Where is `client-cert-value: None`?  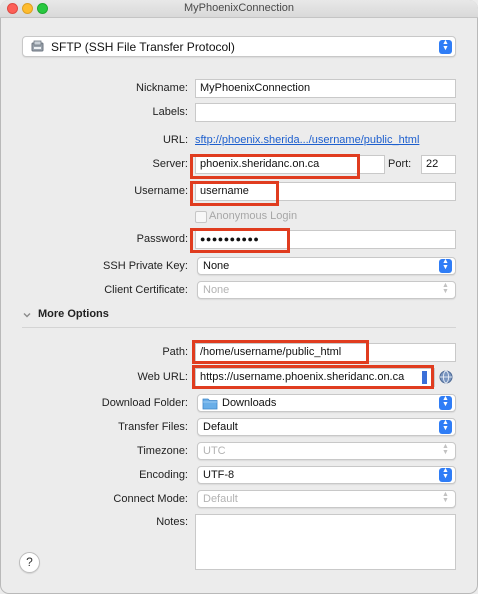 client-cert-value: None is located at coordinates (216, 290).